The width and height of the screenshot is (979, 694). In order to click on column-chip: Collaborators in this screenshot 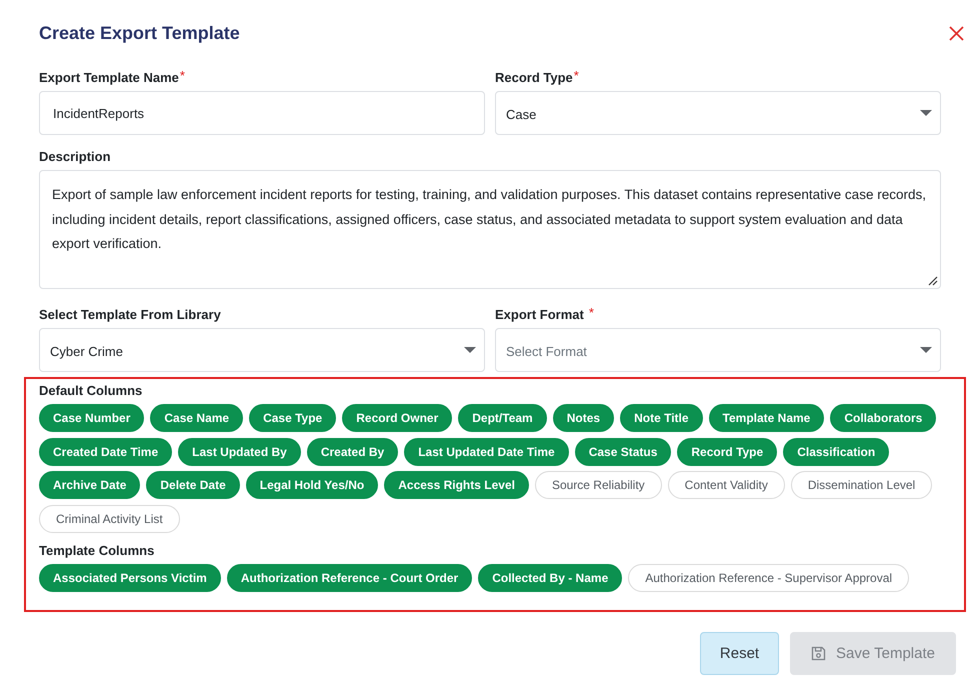, I will do `click(883, 418)`.